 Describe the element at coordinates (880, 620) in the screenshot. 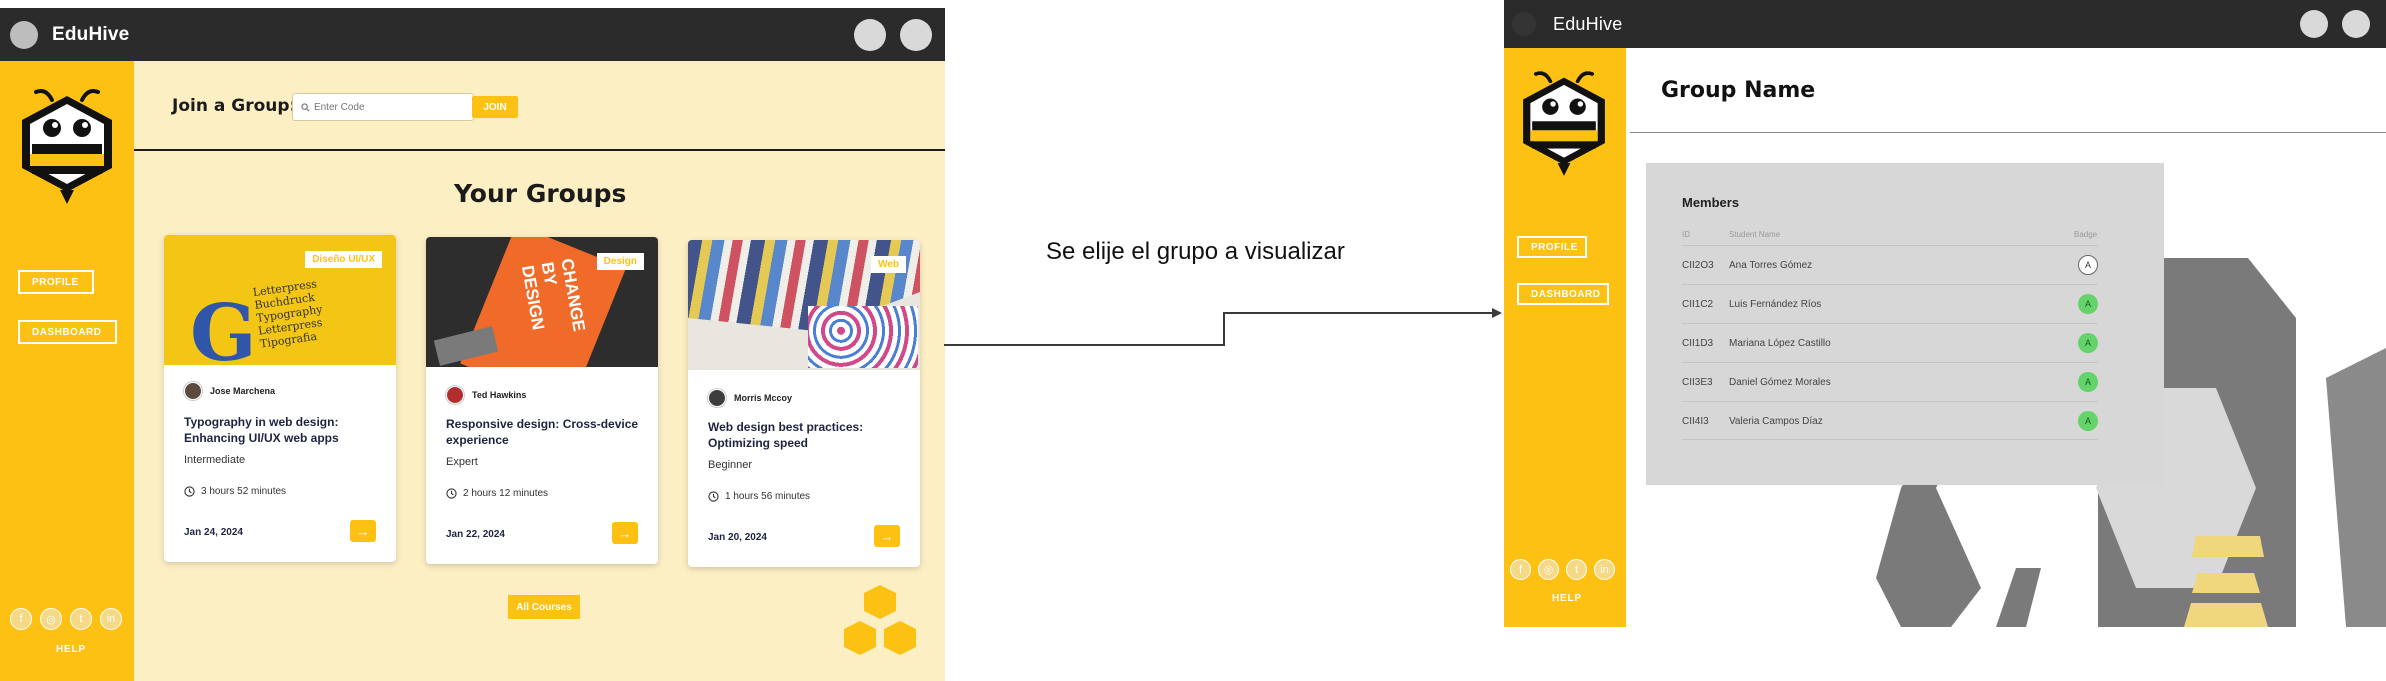

I see `honeycomb-decoration-icon` at that location.